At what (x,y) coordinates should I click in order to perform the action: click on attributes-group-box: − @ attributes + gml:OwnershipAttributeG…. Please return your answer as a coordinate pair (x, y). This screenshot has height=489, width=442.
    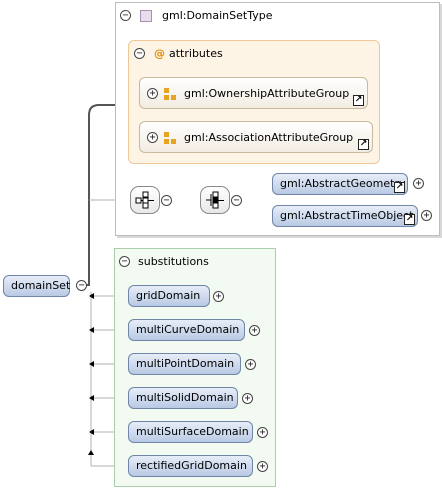
    Looking at the image, I should click on (254, 102).